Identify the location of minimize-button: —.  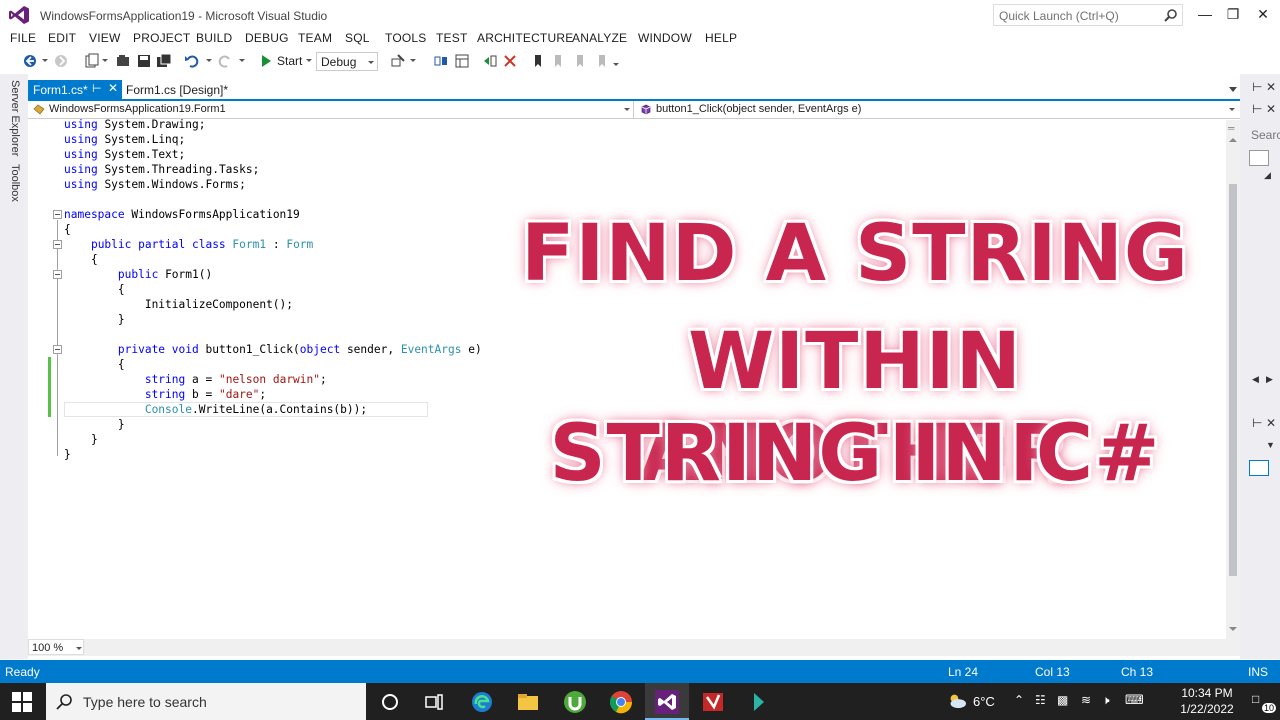
(1205, 14).